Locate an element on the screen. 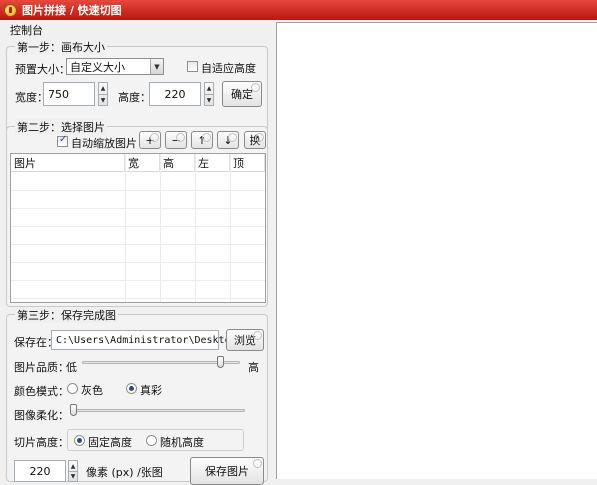 Image resolution: width=597 pixels, height=485 pixels. title-bar: 图片拼接 / 快速切图 is located at coordinates (298, 10).